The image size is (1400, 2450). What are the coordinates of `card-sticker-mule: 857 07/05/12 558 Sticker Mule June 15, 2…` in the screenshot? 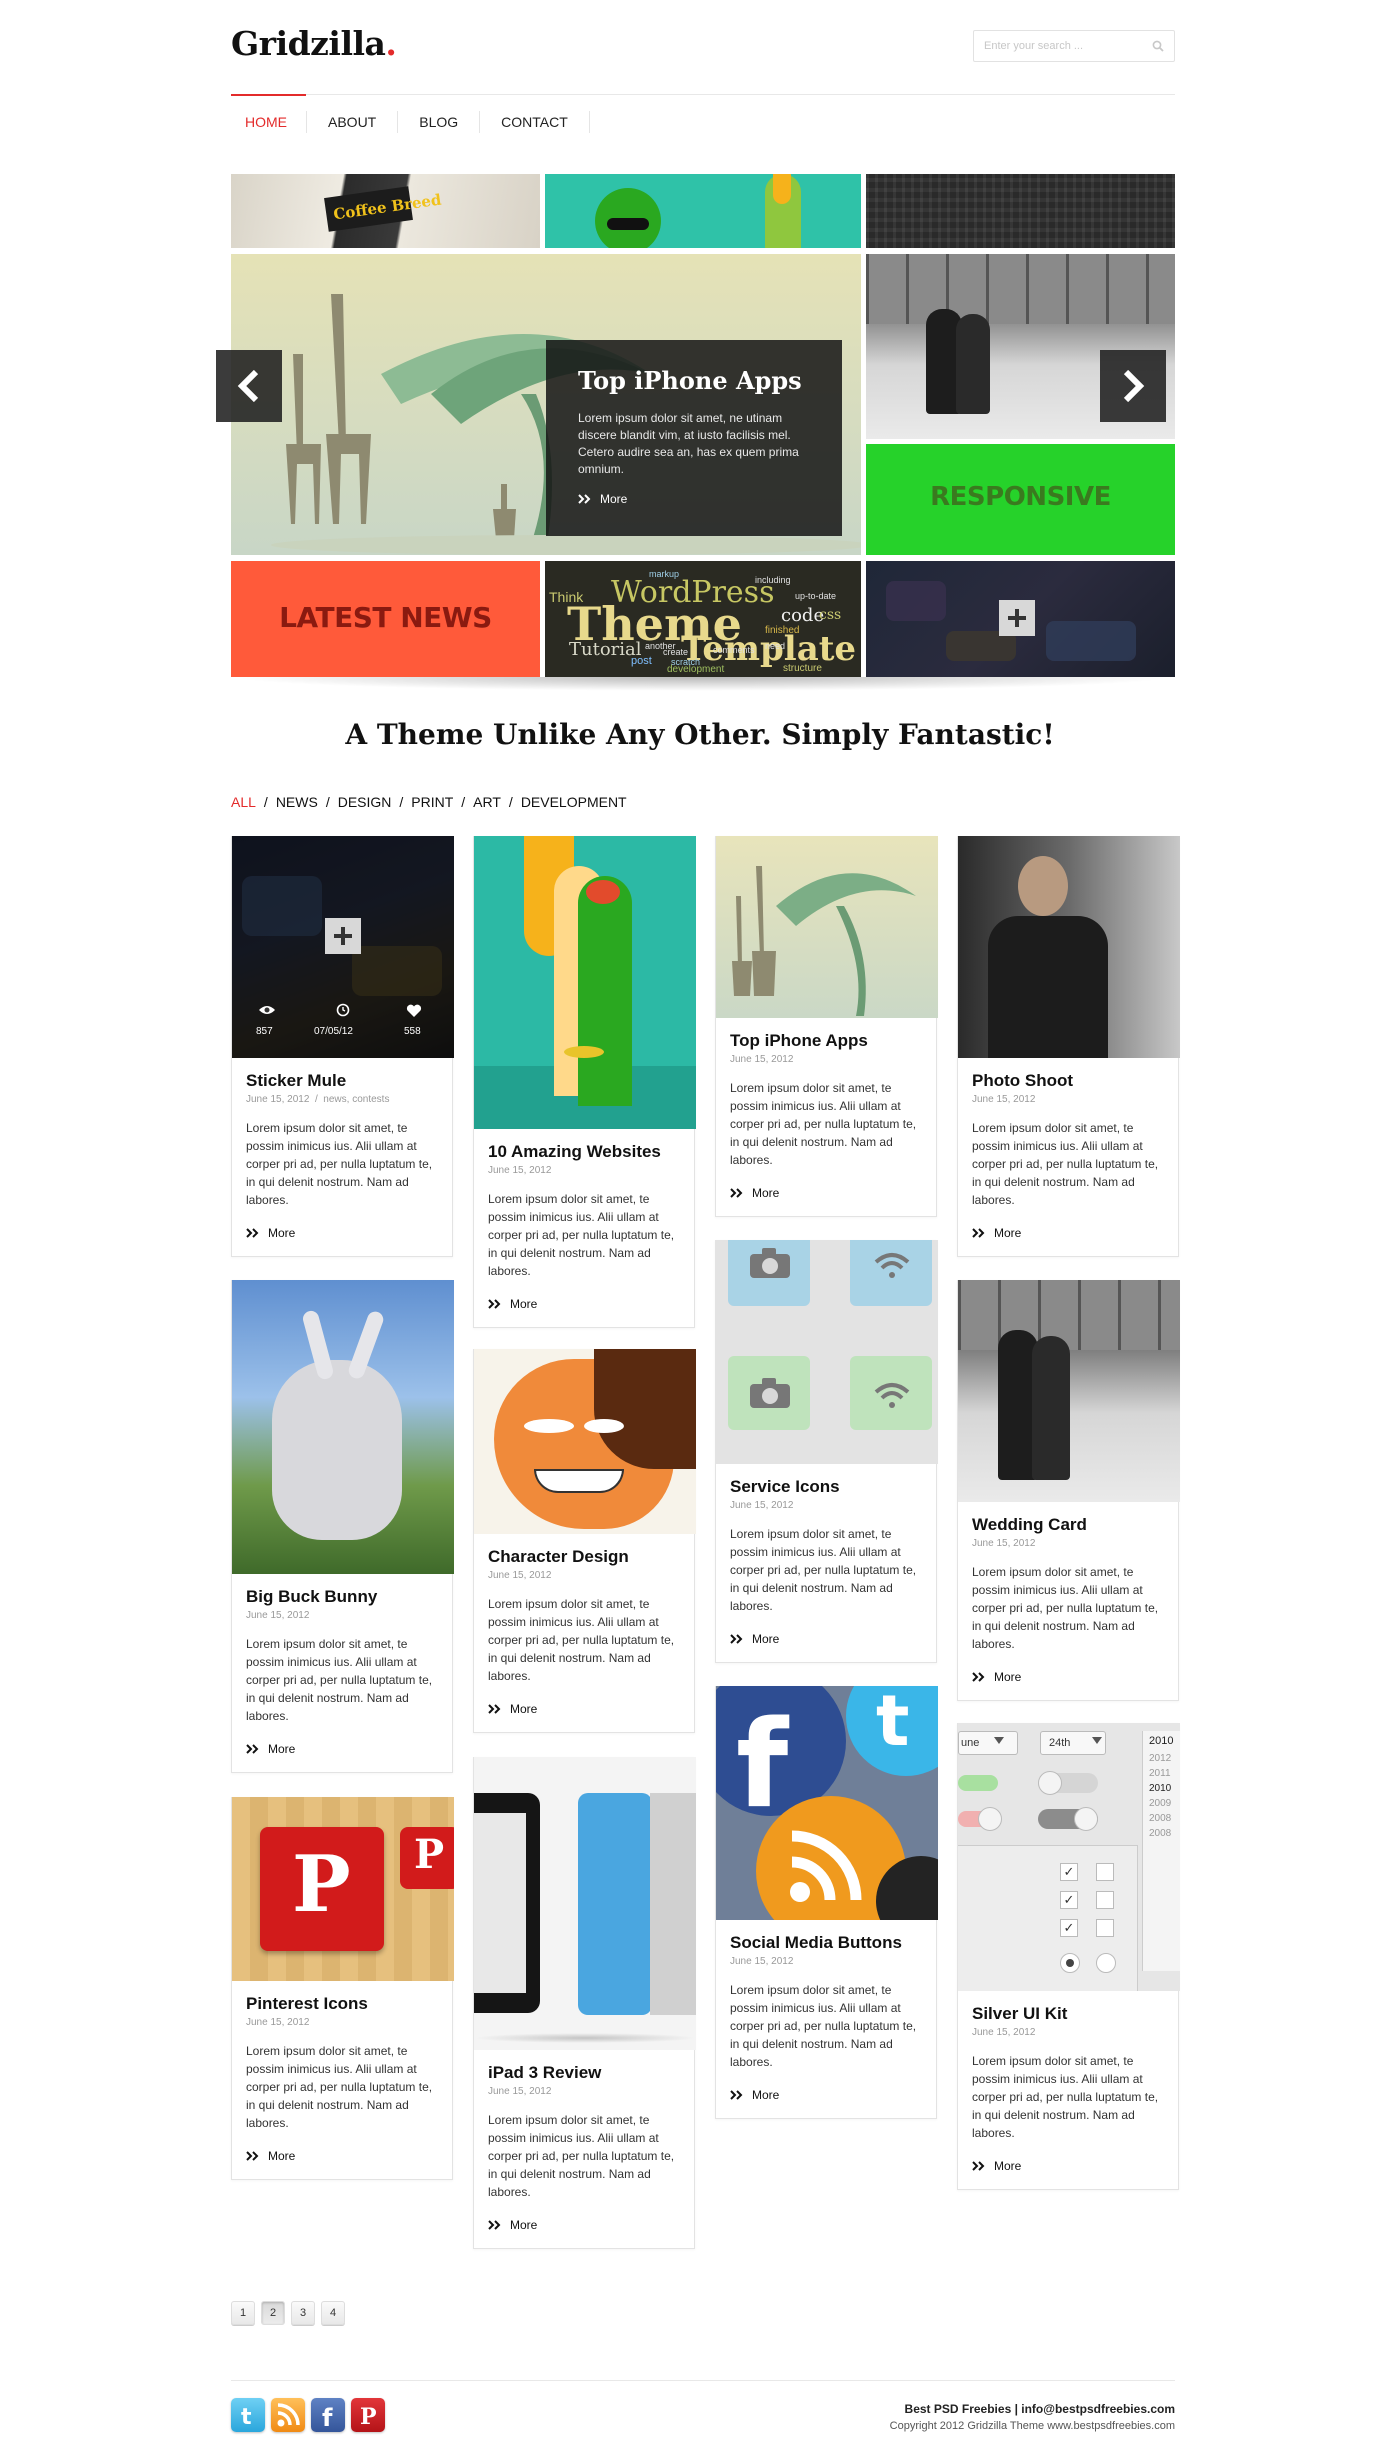 It's located at (342, 1046).